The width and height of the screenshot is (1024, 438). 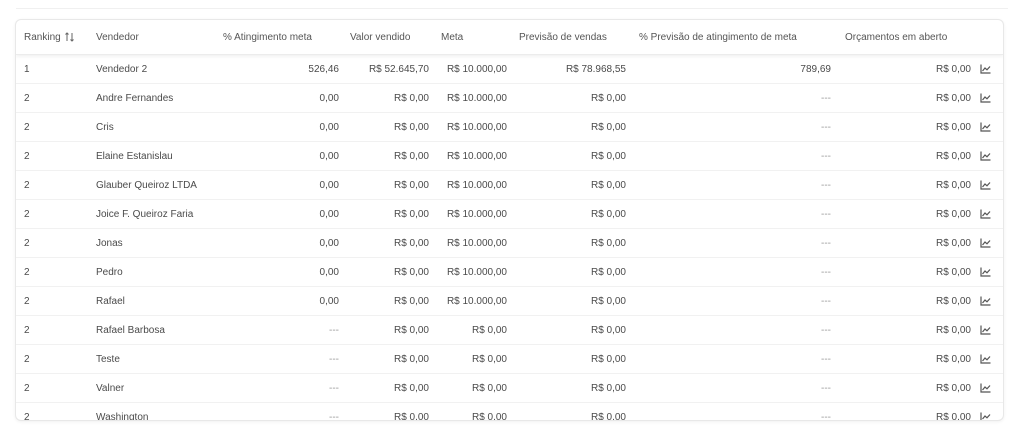 I want to click on cell-vendedor: Joice F. Queiroz Faria, so click(x=145, y=214).